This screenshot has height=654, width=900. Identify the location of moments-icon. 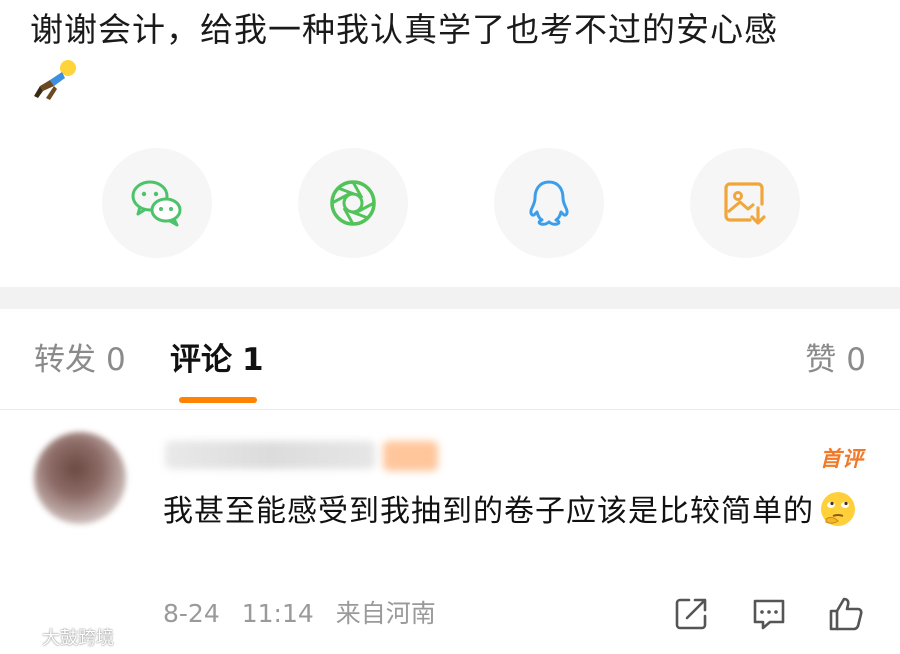
(353, 203).